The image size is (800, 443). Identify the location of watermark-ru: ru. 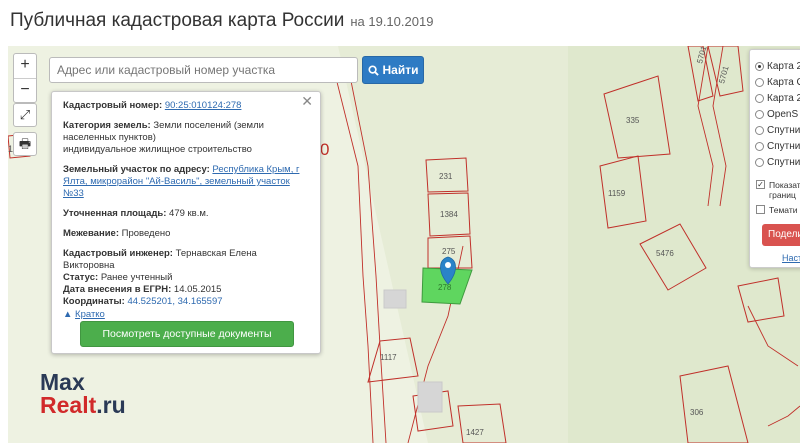
(114, 405).